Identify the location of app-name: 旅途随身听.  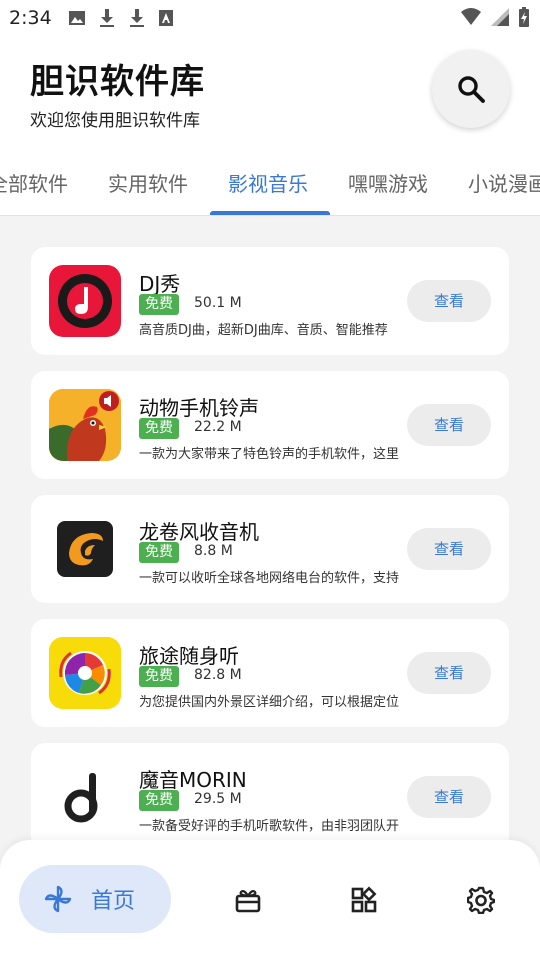
(189, 656).